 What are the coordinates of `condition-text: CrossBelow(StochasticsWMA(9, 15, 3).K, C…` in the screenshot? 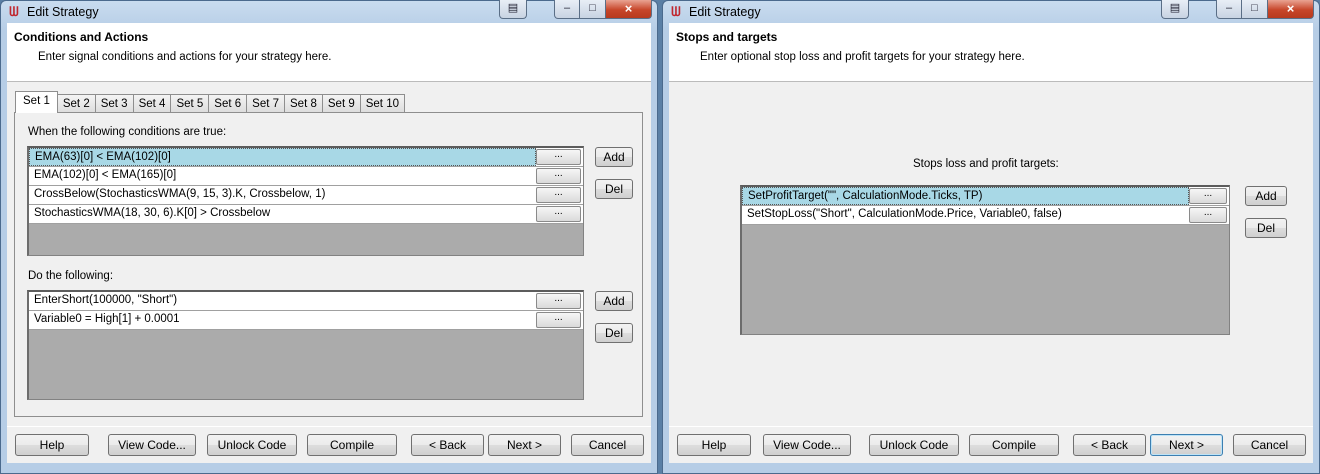 It's located at (180, 194).